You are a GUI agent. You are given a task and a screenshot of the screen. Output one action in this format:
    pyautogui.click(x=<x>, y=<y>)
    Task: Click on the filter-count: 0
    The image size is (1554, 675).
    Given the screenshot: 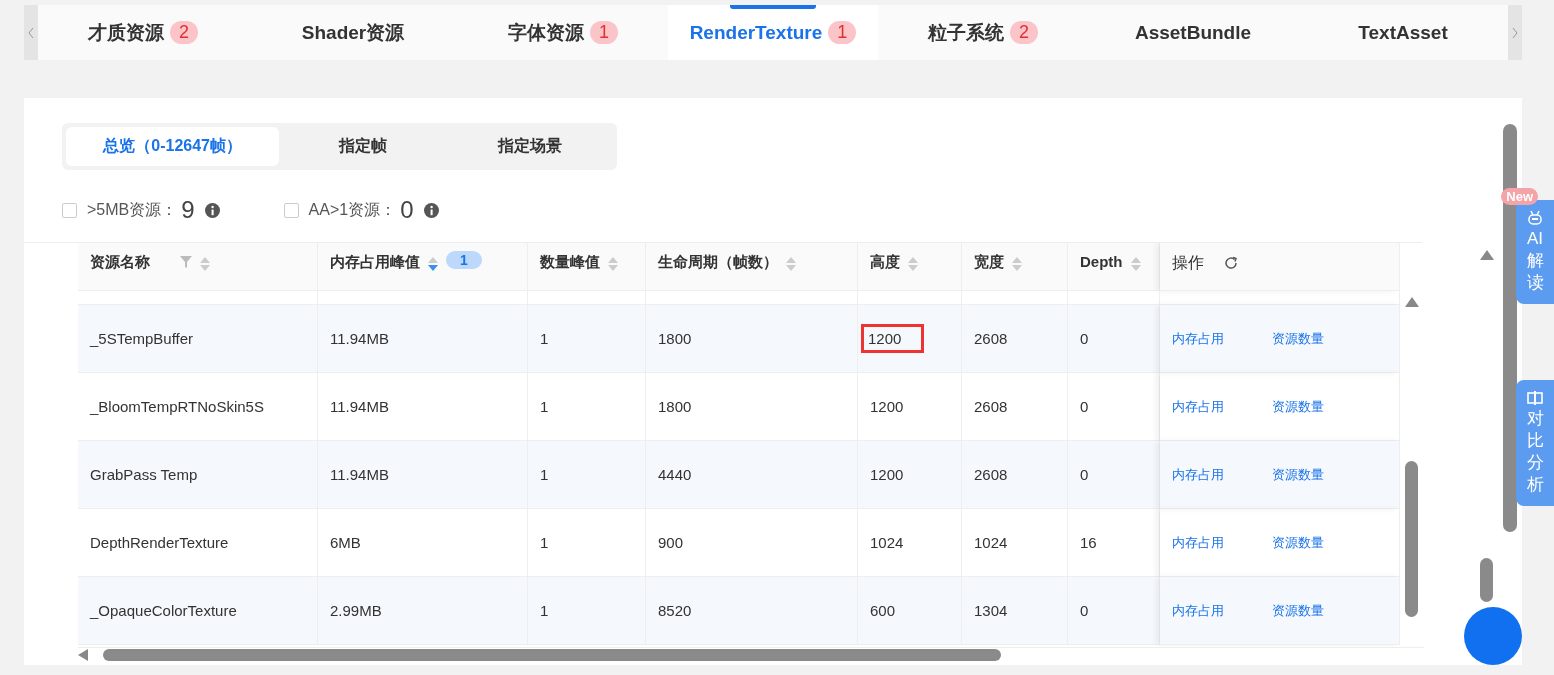 What is the action you would take?
    pyautogui.click(x=407, y=210)
    